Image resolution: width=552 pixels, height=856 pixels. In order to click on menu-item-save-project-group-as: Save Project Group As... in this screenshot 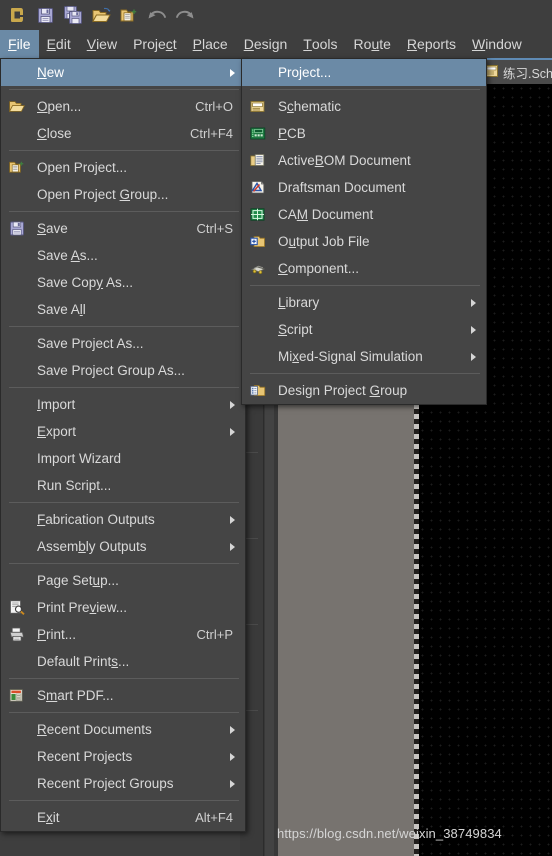, I will do `click(123, 370)`.